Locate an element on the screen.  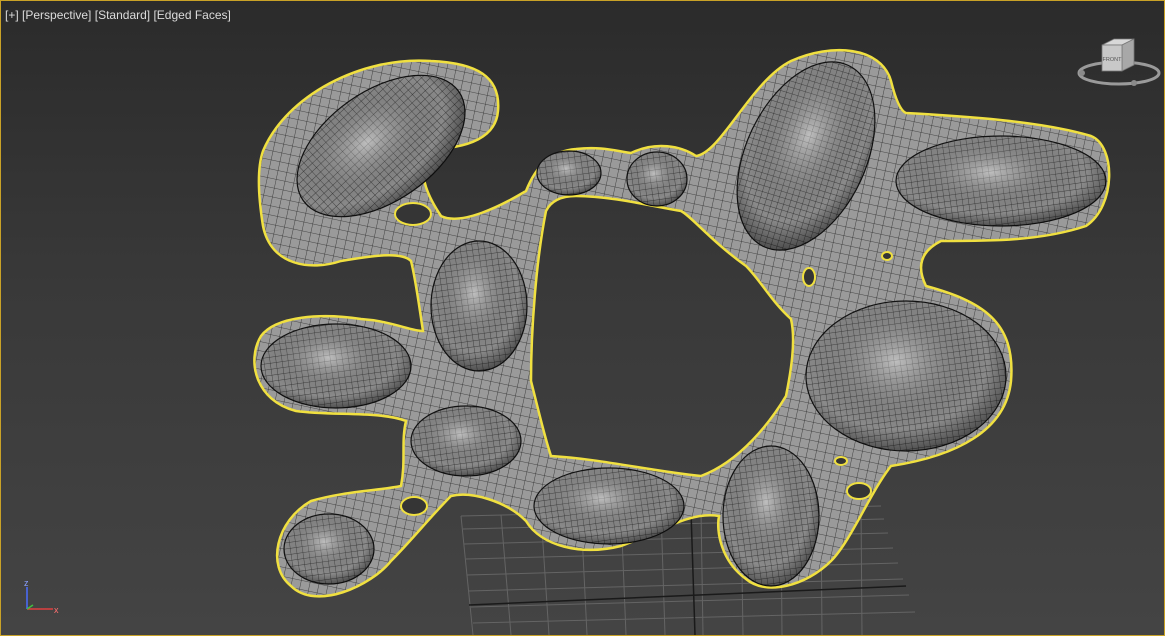
viewcube-compass-w is located at coordinates (1082, 73).